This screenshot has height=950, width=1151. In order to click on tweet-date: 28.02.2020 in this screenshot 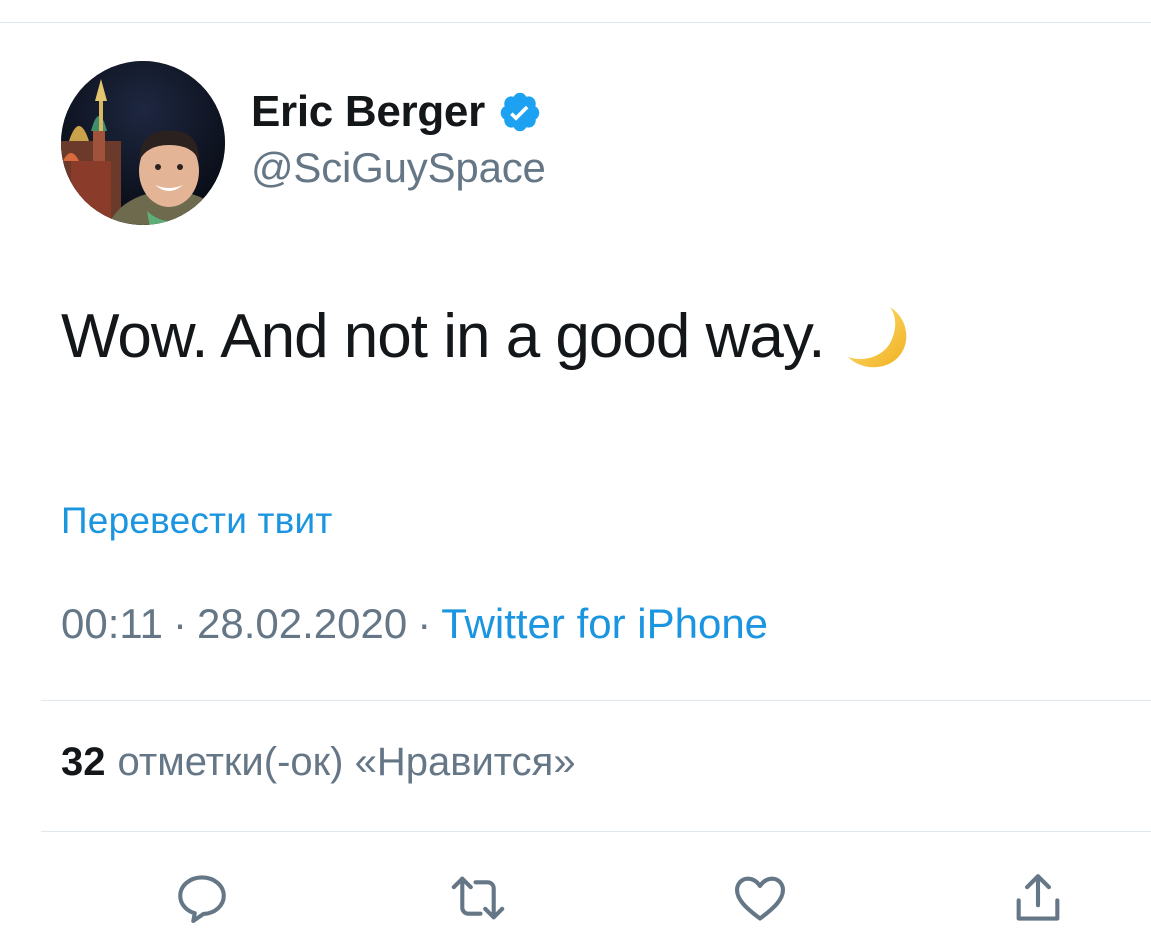, I will do `click(302, 623)`.